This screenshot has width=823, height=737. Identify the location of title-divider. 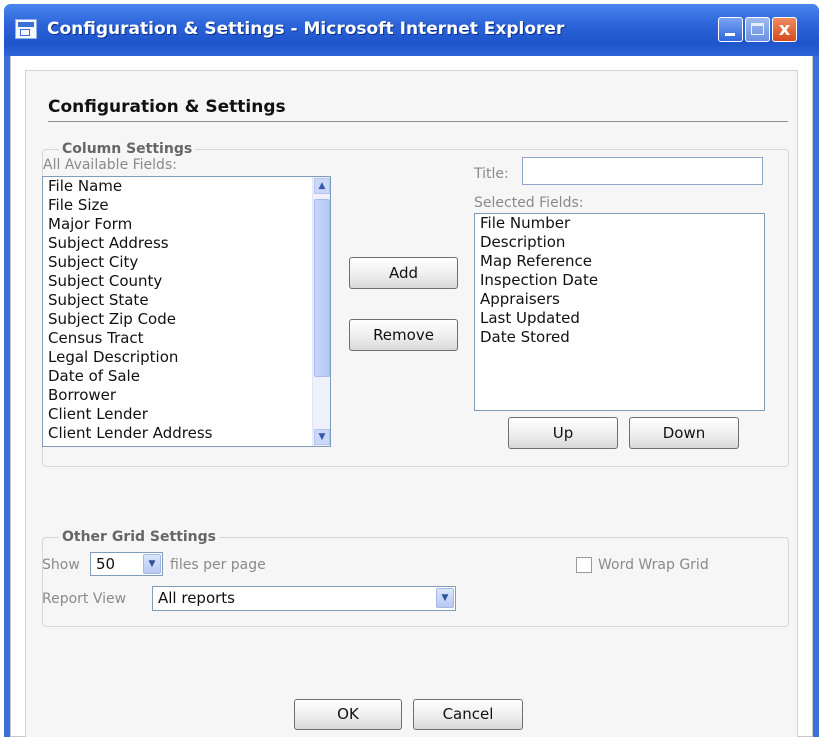
(418, 121).